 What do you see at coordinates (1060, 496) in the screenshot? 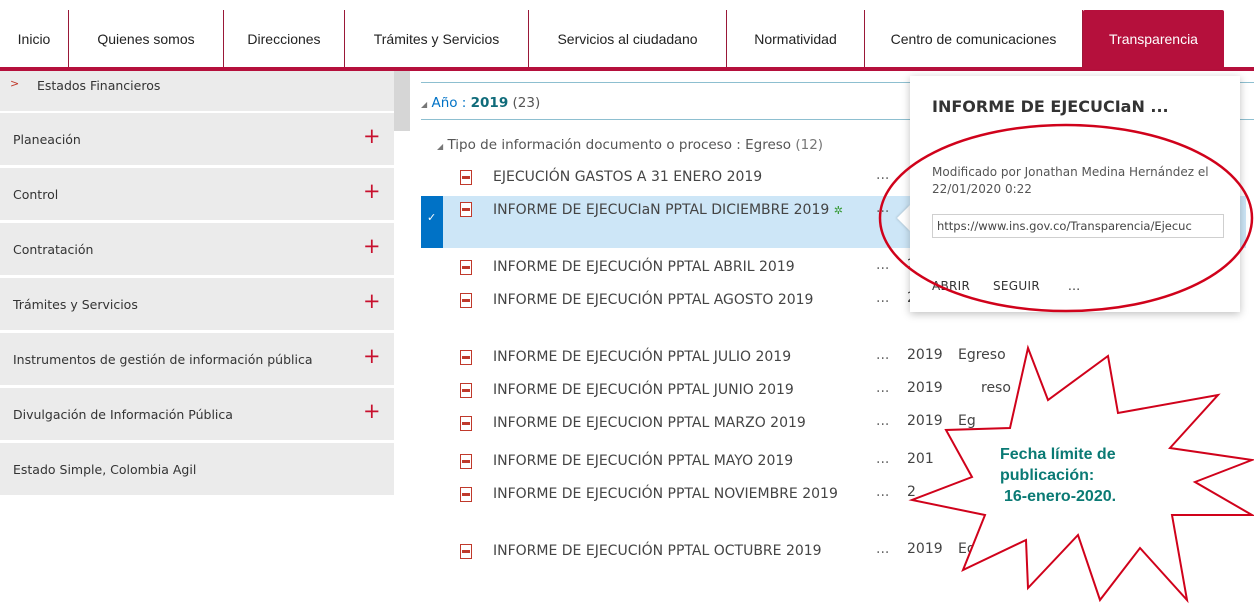
I see `annotation-line: 16-enero-2020.` at bounding box center [1060, 496].